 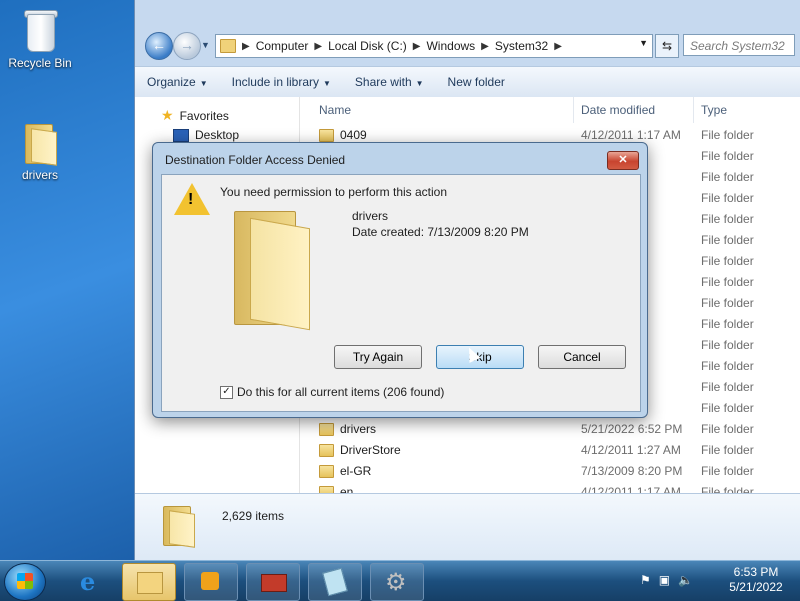 I want to click on column-header-type: Type, so click(x=714, y=110).